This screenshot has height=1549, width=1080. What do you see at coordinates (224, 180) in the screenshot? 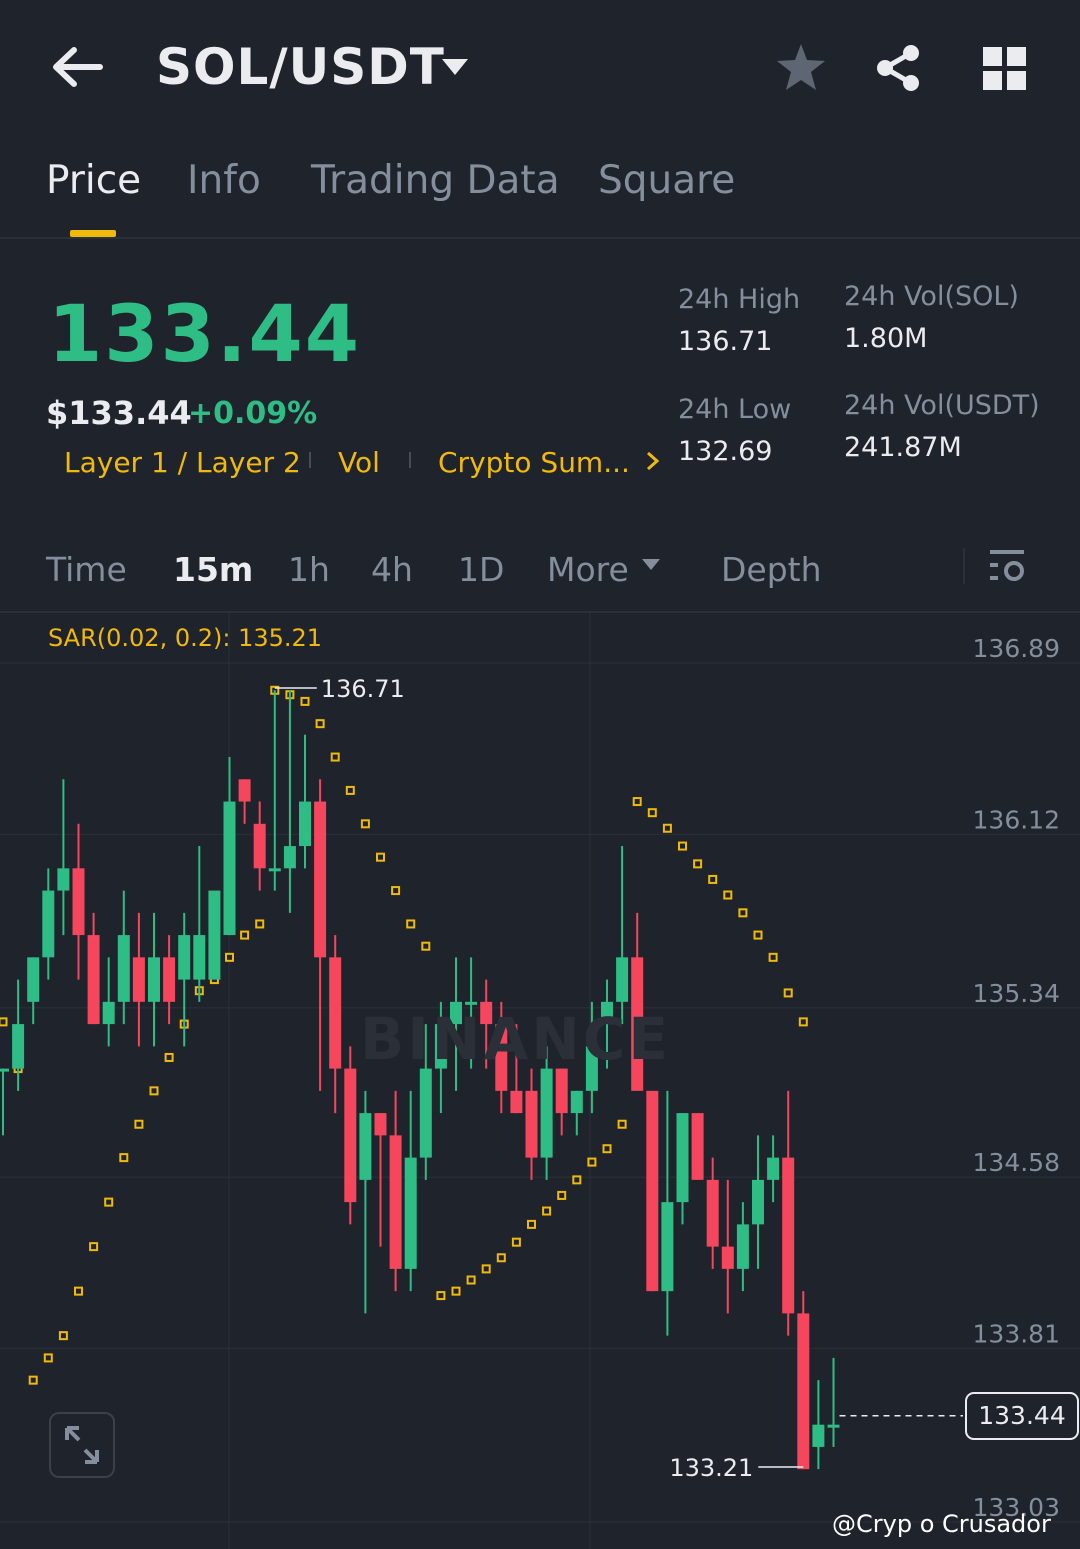
I see `tab-info: Info` at bounding box center [224, 180].